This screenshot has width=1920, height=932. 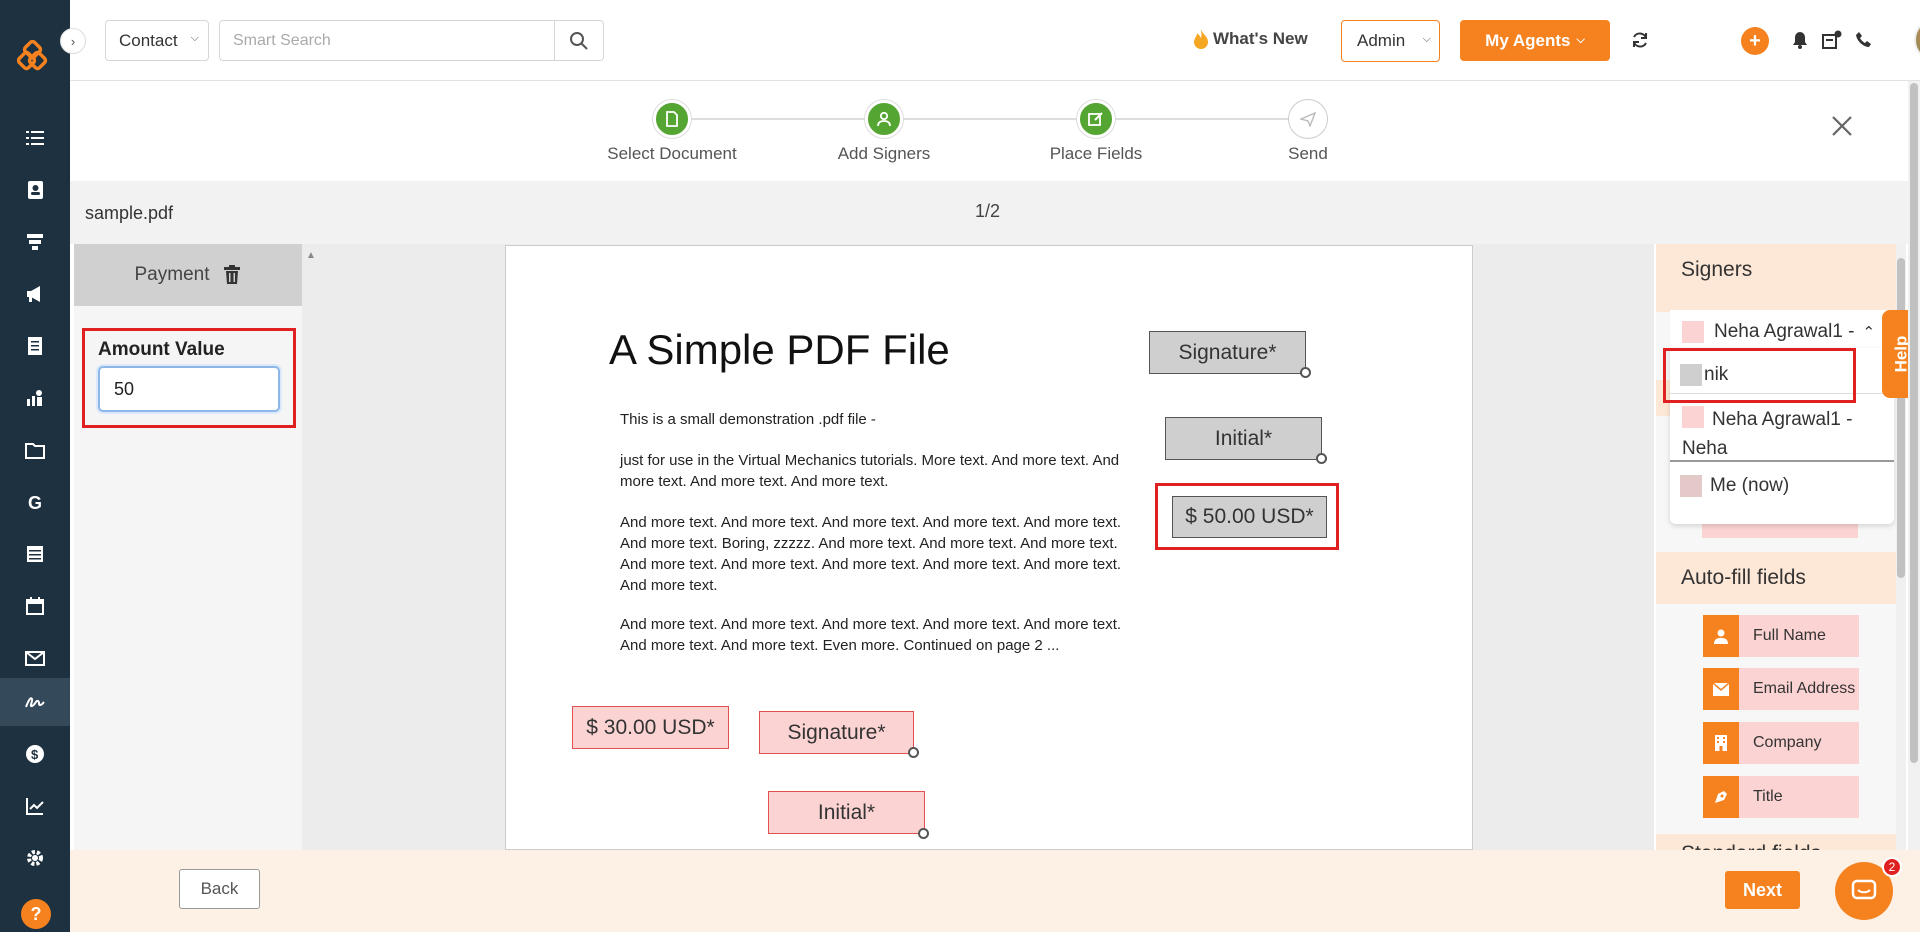 What do you see at coordinates (988, 211) in the screenshot?
I see `page-indicator: 1/2` at bounding box center [988, 211].